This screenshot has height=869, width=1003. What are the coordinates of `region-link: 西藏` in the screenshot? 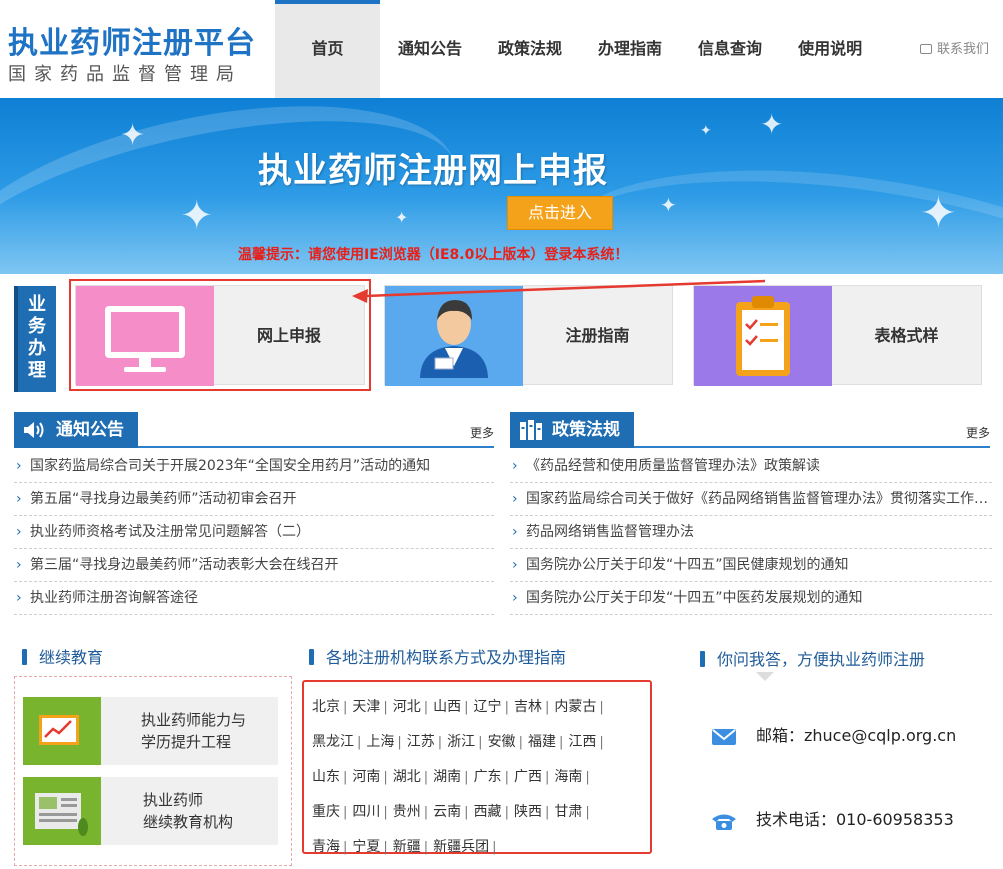 It's located at (488, 812).